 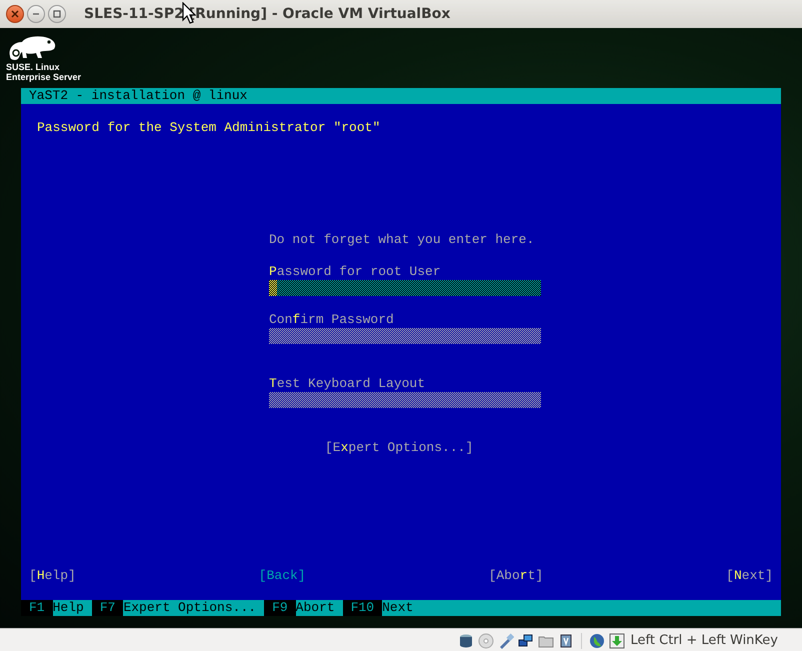 What do you see at coordinates (280, 608) in the screenshot?
I see `function-key: F9` at bounding box center [280, 608].